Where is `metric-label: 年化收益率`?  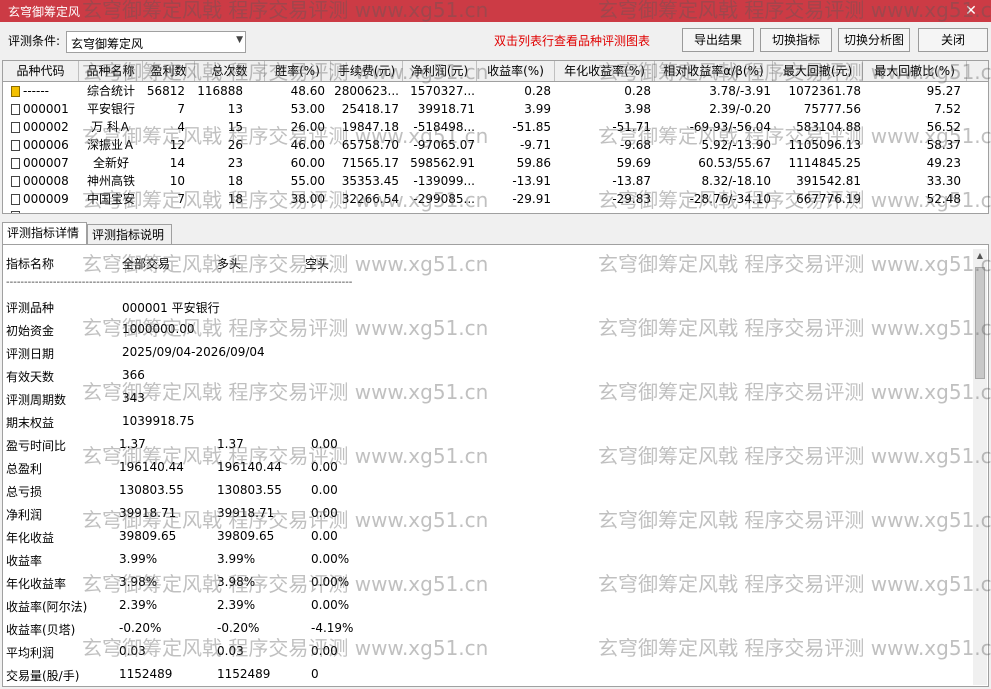 metric-label: 年化收益率 is located at coordinates (36, 584).